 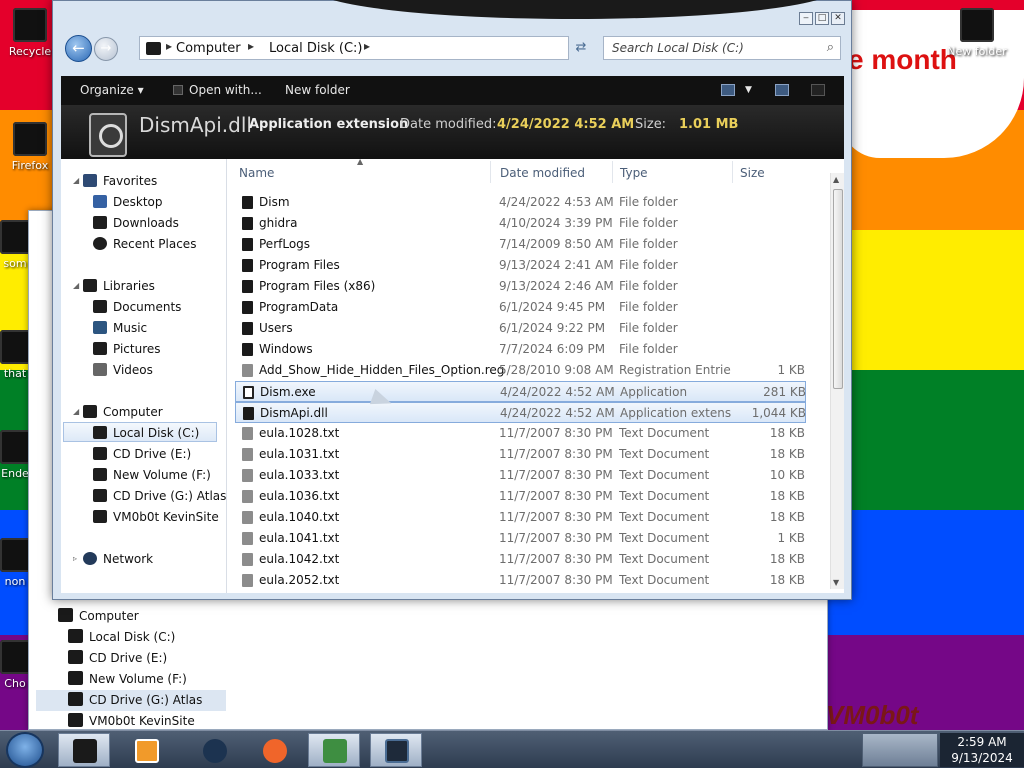 I want to click on nav-videos: Videos, so click(x=123, y=370).